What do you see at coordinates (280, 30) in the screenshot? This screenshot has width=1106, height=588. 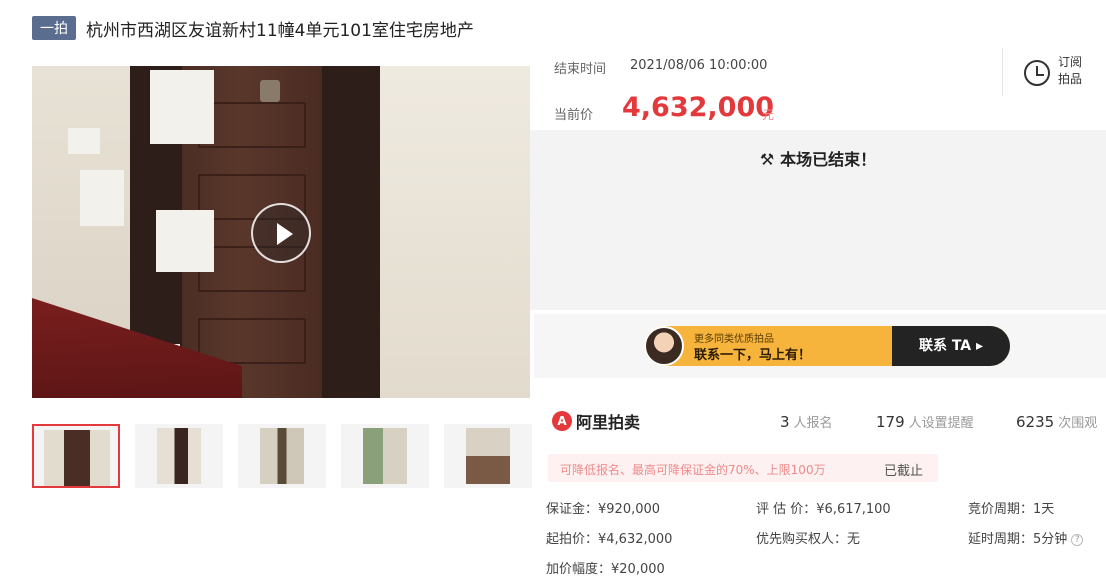 I see `page-title: 杭州市西湖区友谊新村11幢4单元101室住宅房地产` at bounding box center [280, 30].